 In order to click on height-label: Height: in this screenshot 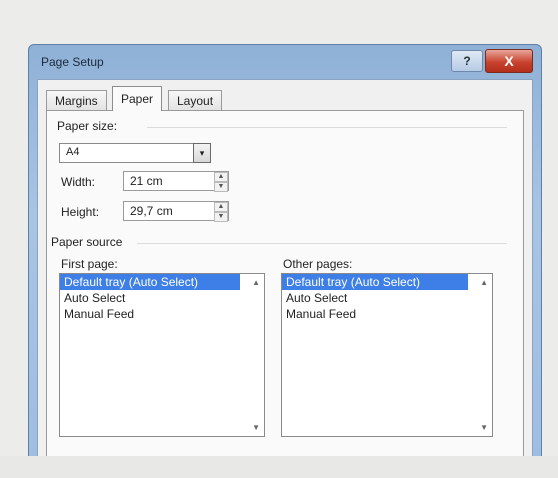, I will do `click(80, 212)`.